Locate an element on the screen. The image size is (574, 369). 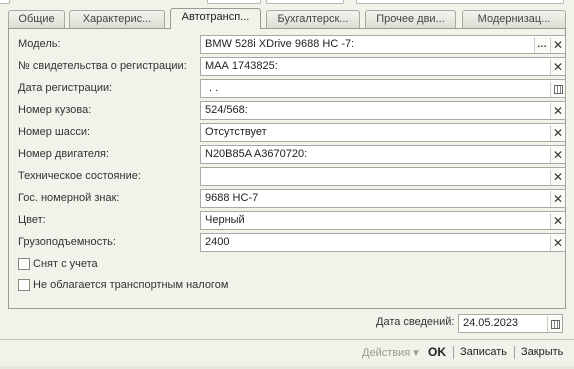
info-date-calendar-button is located at coordinates (554, 324).